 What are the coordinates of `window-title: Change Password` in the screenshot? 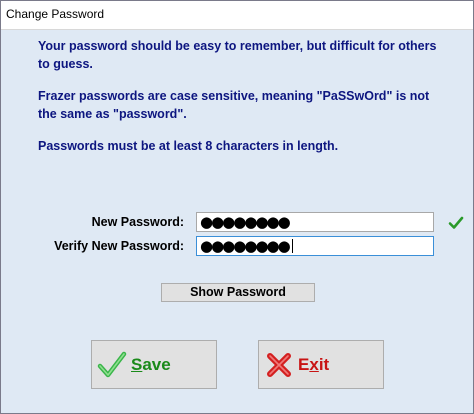 It's located at (55, 14).